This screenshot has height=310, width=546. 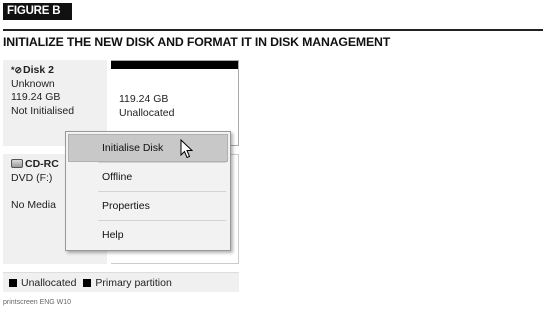 I want to click on legend-primary-partition: Primary partition, so click(x=133, y=283).